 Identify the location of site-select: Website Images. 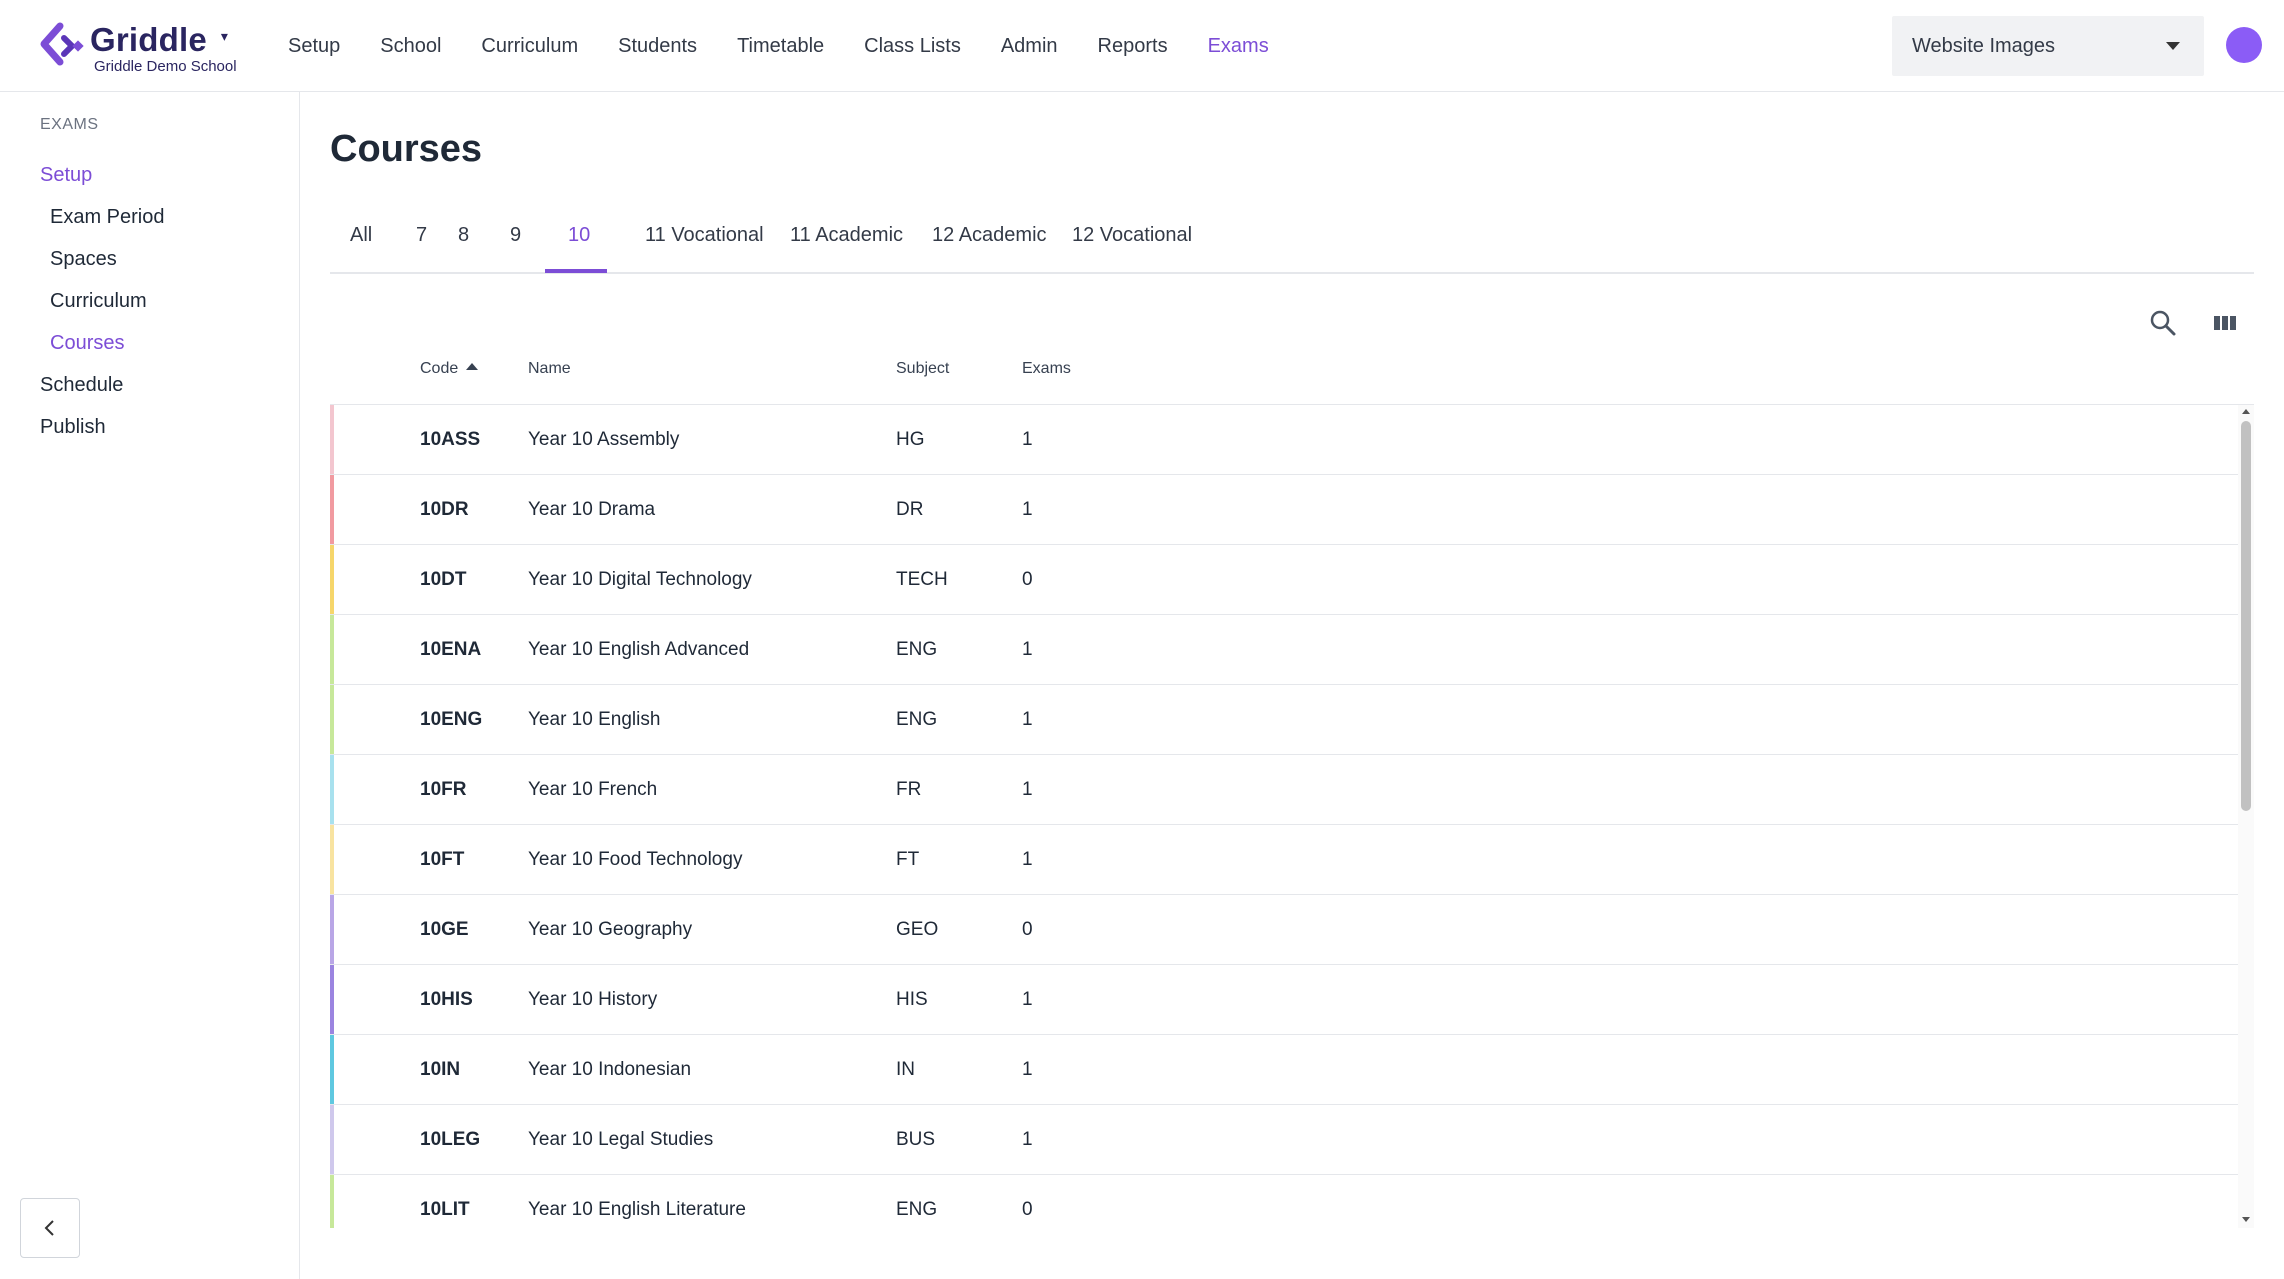
(2048, 46).